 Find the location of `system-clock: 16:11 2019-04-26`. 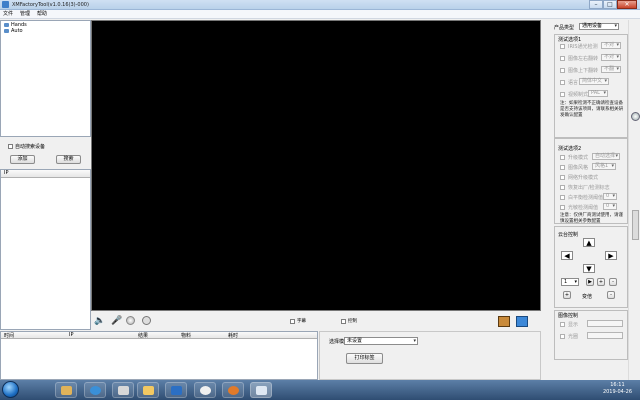

system-clock: 16:11 2019-04-26 is located at coordinates (617, 389).